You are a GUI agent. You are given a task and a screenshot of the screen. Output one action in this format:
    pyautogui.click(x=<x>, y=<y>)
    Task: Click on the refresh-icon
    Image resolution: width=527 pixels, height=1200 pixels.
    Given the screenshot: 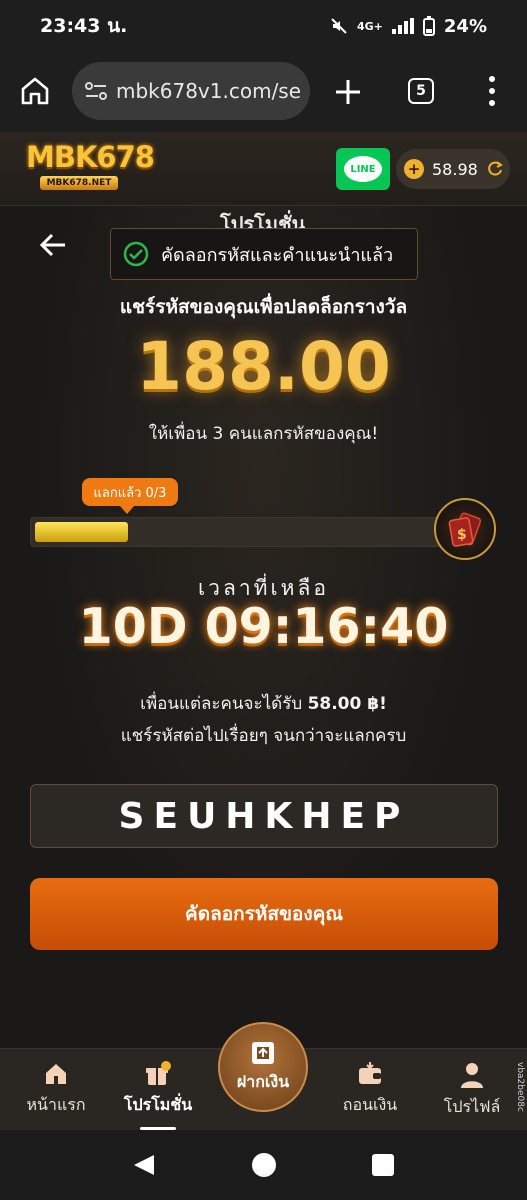 What is the action you would take?
    pyautogui.click(x=495, y=169)
    